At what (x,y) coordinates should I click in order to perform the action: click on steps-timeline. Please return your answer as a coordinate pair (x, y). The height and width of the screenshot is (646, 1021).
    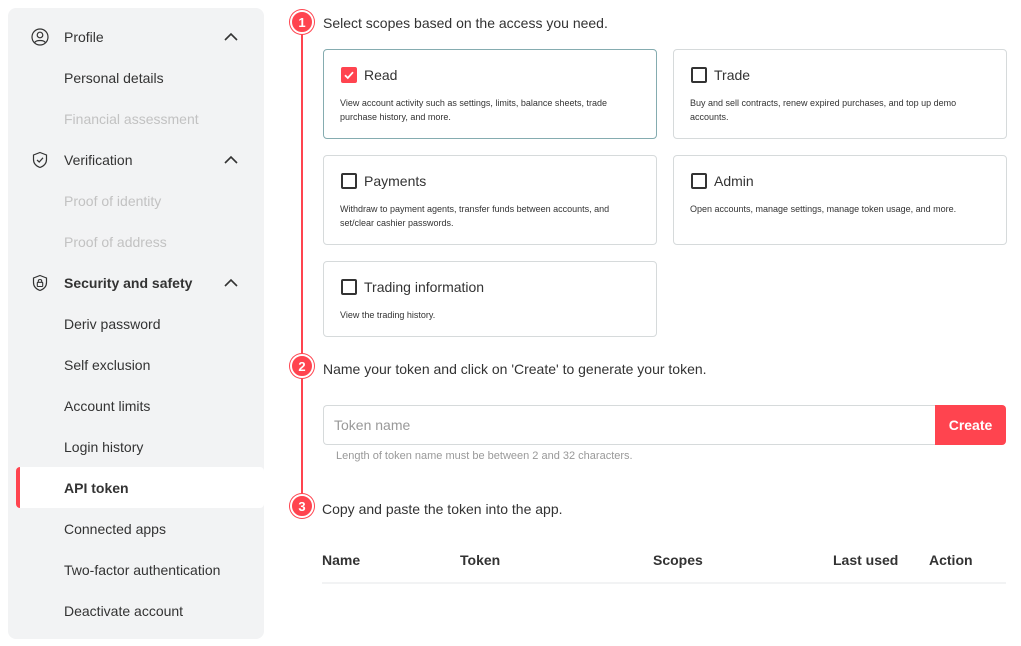
    Looking at the image, I should click on (302, 263).